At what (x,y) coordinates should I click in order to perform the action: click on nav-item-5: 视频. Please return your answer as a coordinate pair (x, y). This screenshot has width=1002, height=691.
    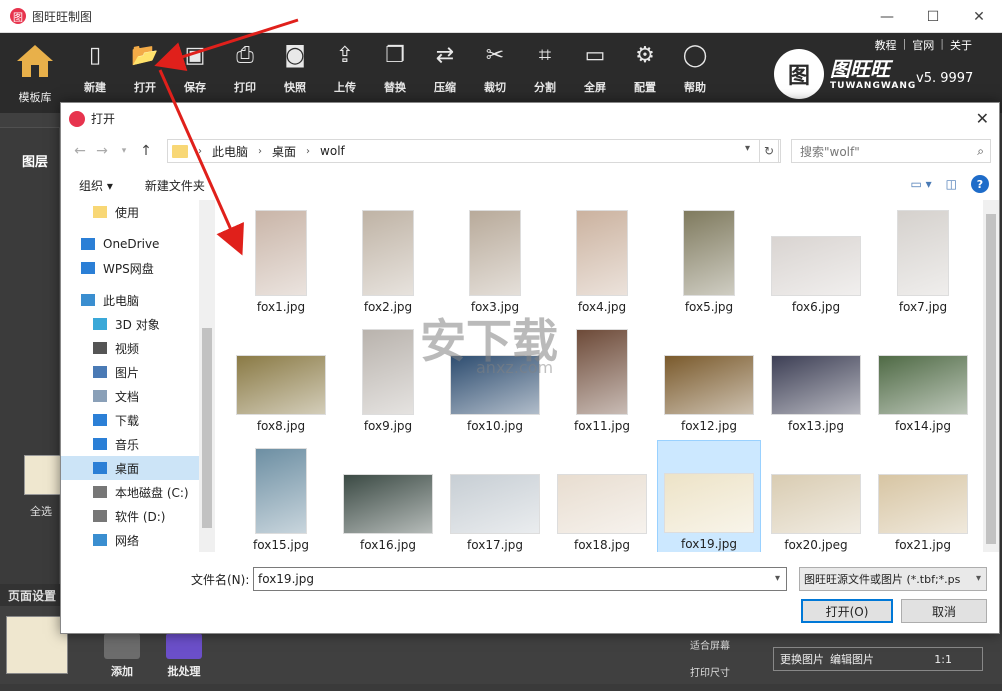
    Looking at the image, I should click on (138, 348).